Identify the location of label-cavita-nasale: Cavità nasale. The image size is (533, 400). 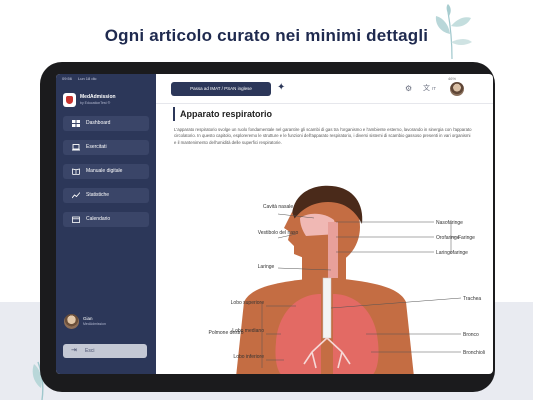
(278, 207).